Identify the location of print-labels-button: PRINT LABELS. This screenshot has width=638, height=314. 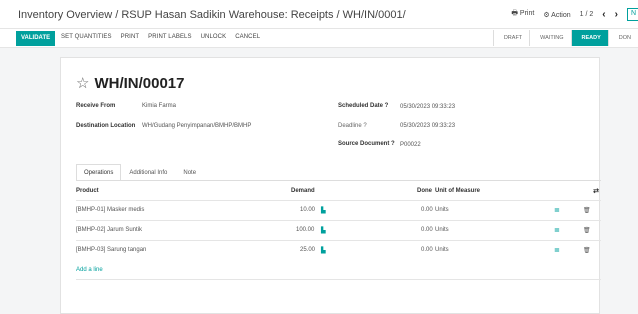
(169, 37).